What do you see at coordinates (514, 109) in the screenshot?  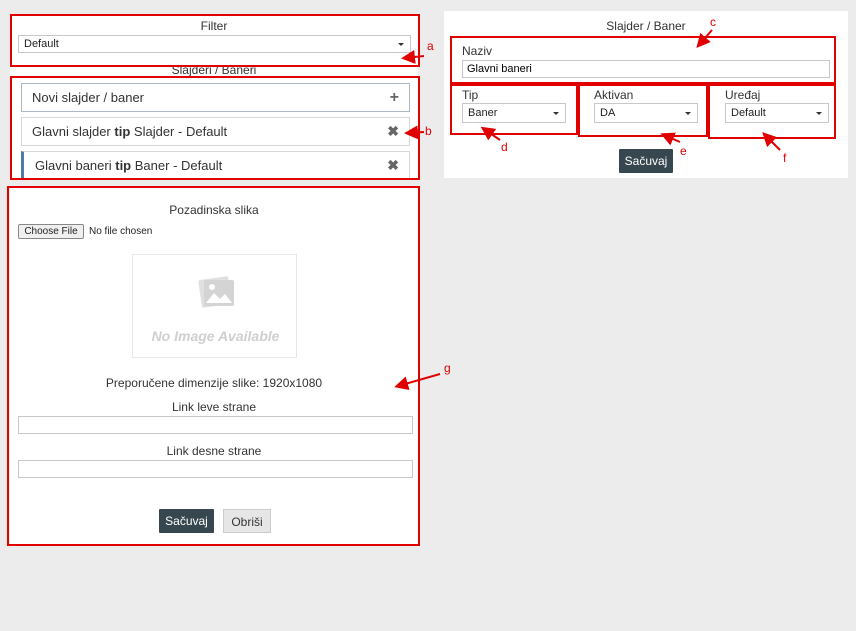 I see `annotation-box-d` at bounding box center [514, 109].